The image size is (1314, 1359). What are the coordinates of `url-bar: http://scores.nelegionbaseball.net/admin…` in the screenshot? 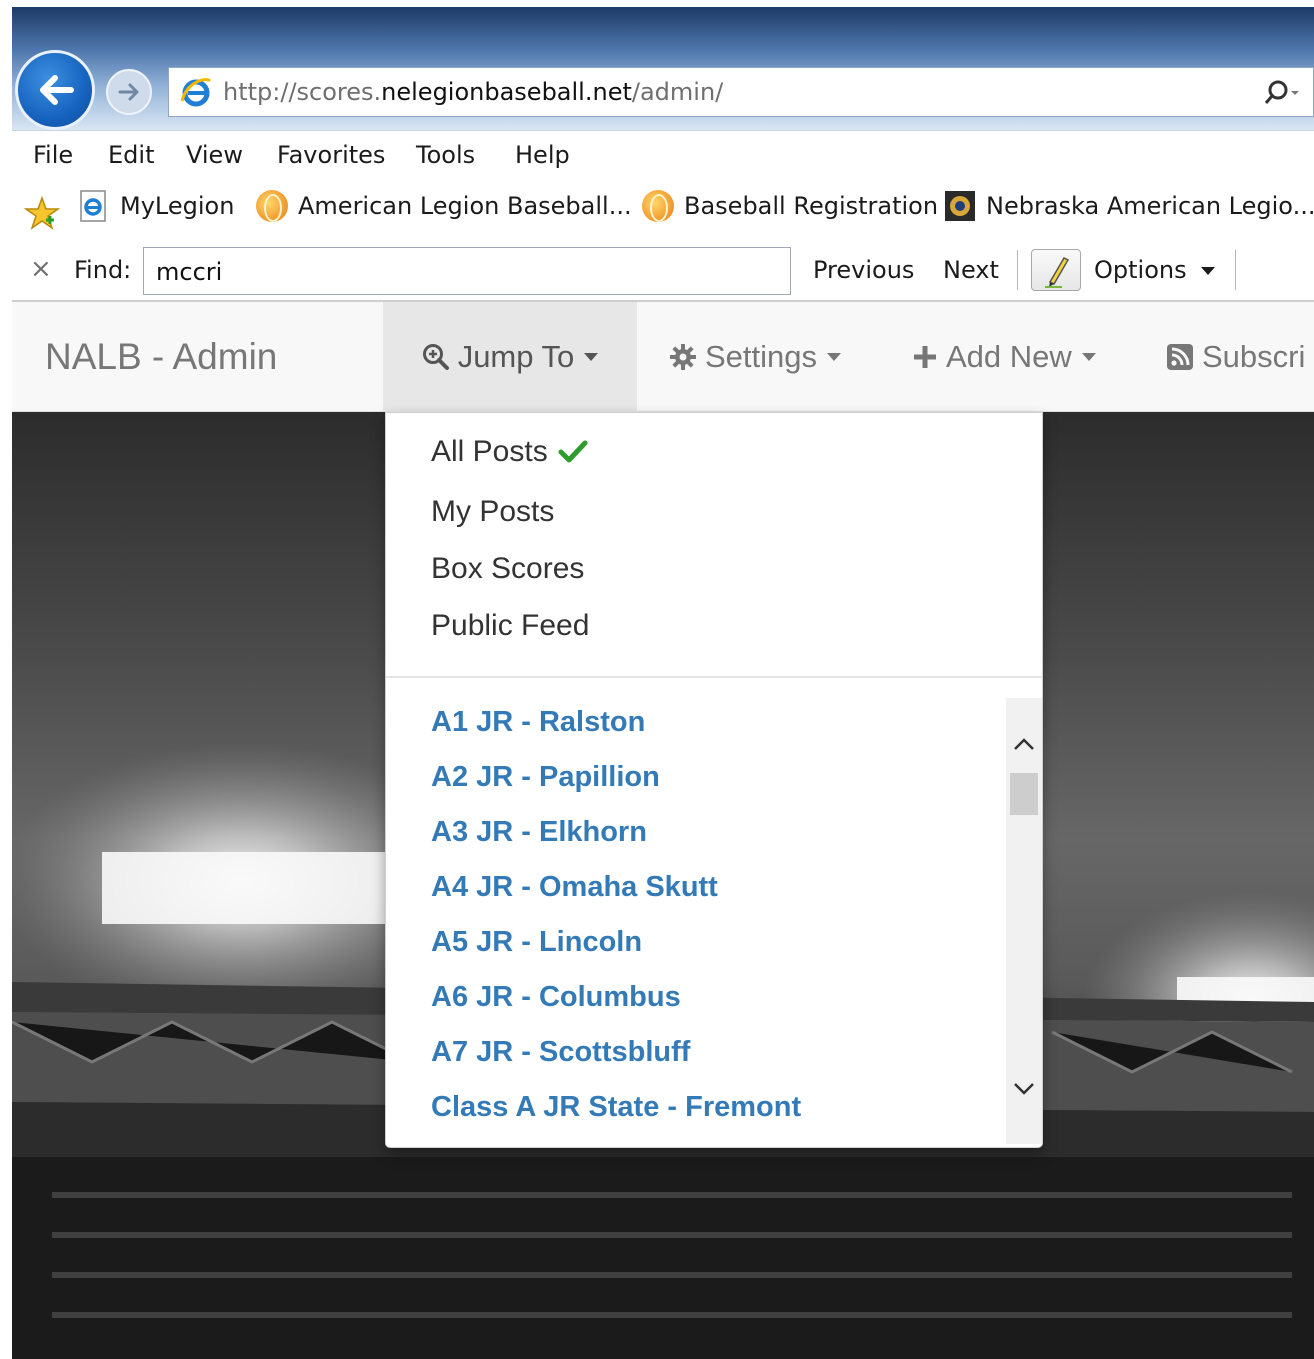 It's located at (741, 92).